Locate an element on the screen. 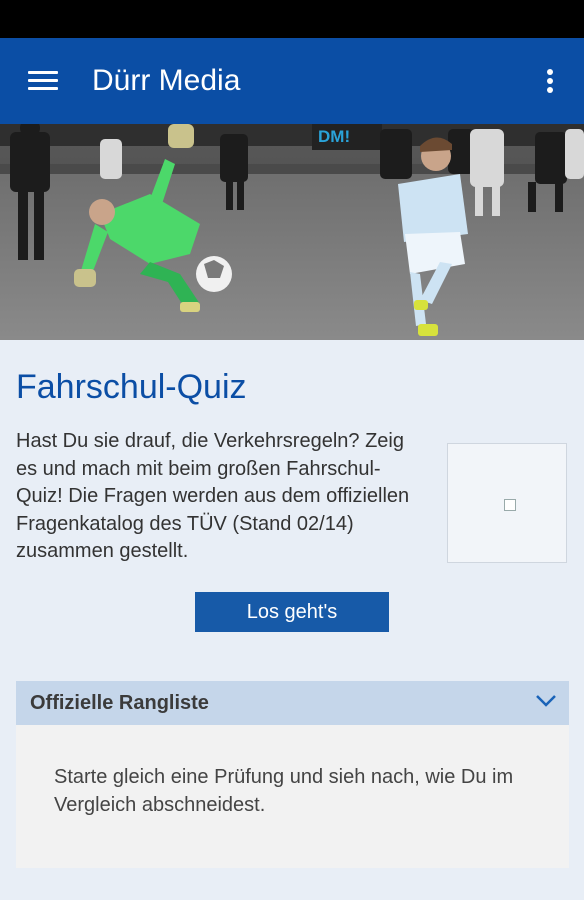  quiz-image is located at coordinates (507, 503).